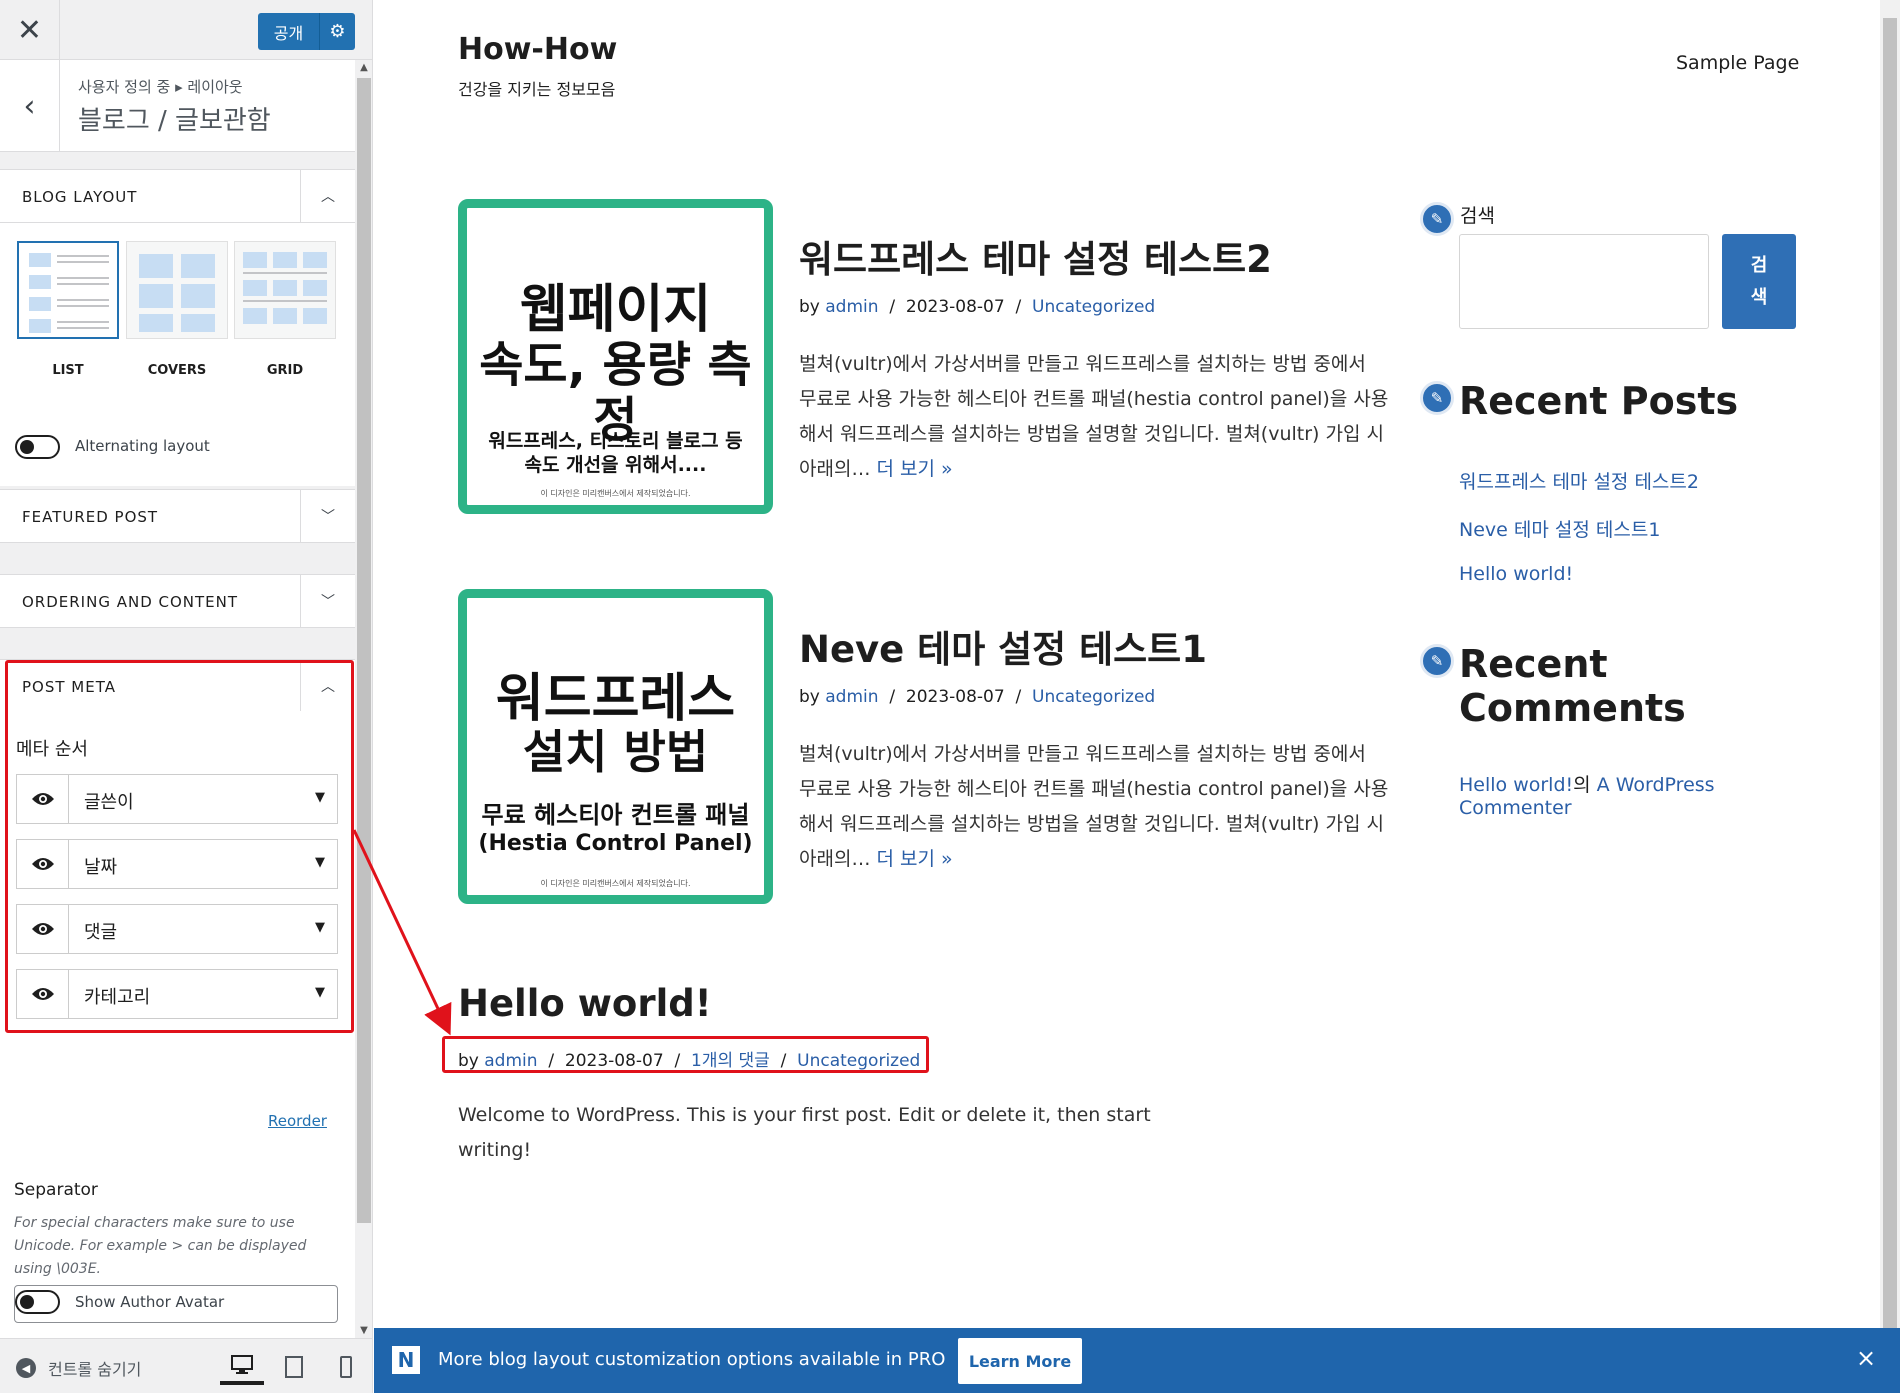 This screenshot has width=1900, height=1393. I want to click on accordion-ordering-content: ORDERING AND CONTENT ﹀, so click(177, 601).